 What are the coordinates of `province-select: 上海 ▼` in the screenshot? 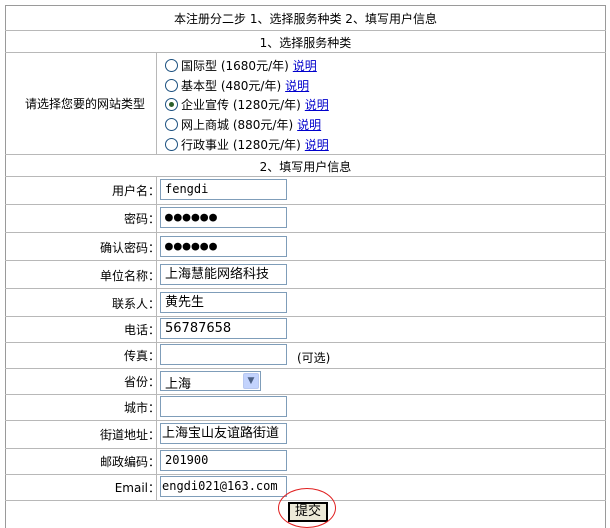 It's located at (210, 381).